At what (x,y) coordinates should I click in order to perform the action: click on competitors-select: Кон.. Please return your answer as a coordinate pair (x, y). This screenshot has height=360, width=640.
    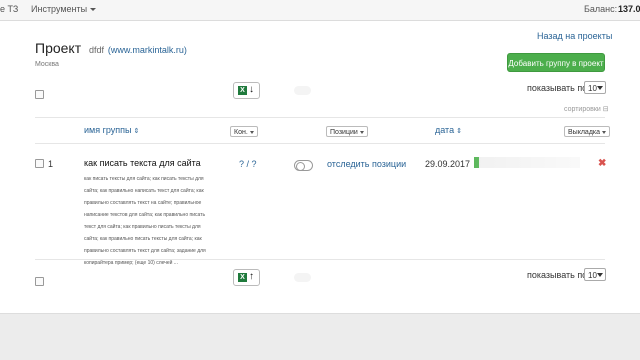
    Looking at the image, I should click on (244, 131).